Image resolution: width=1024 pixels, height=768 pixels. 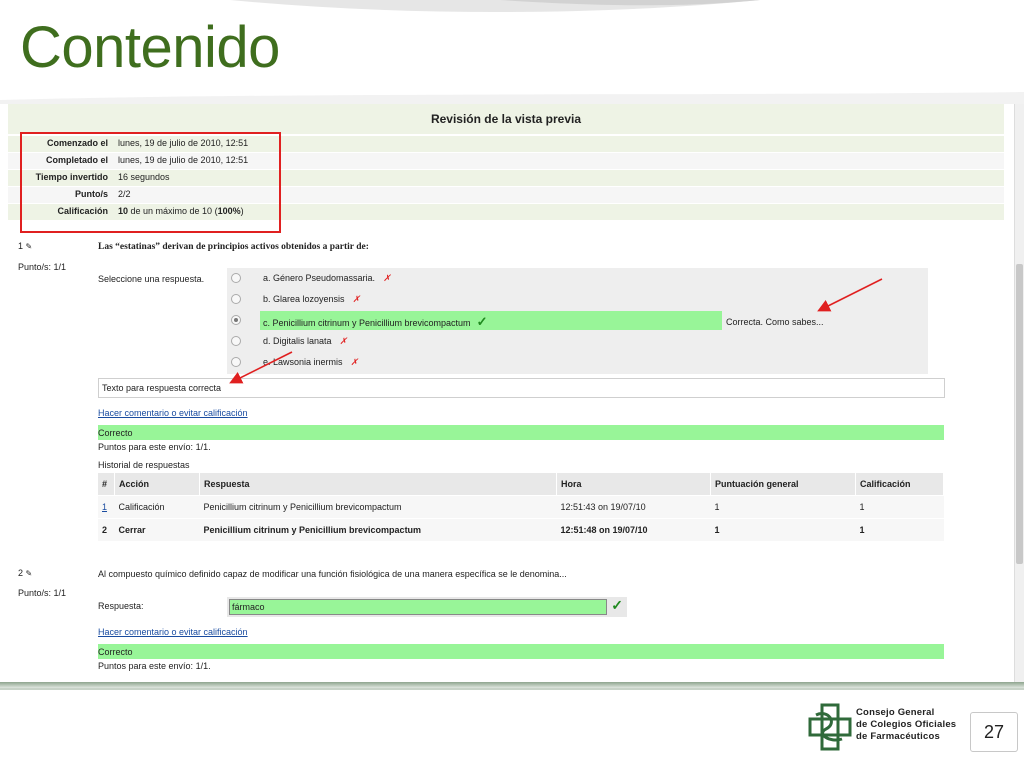 What do you see at coordinates (994, 732) in the screenshot?
I see `page-number: 27` at bounding box center [994, 732].